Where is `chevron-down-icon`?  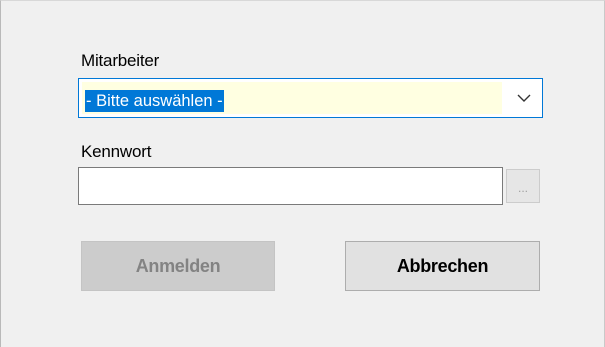
chevron-down-icon is located at coordinates (524, 98).